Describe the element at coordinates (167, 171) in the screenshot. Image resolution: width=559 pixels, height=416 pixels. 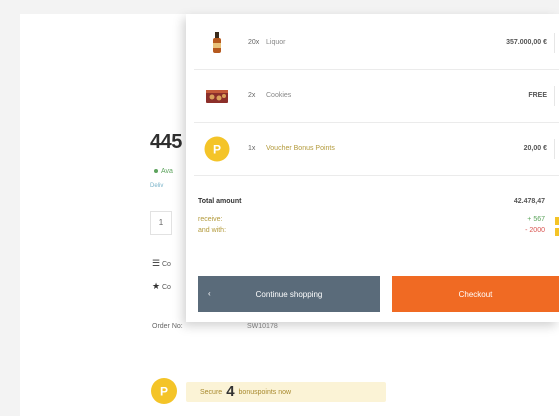
I see `stock-status-label: Ava` at that location.